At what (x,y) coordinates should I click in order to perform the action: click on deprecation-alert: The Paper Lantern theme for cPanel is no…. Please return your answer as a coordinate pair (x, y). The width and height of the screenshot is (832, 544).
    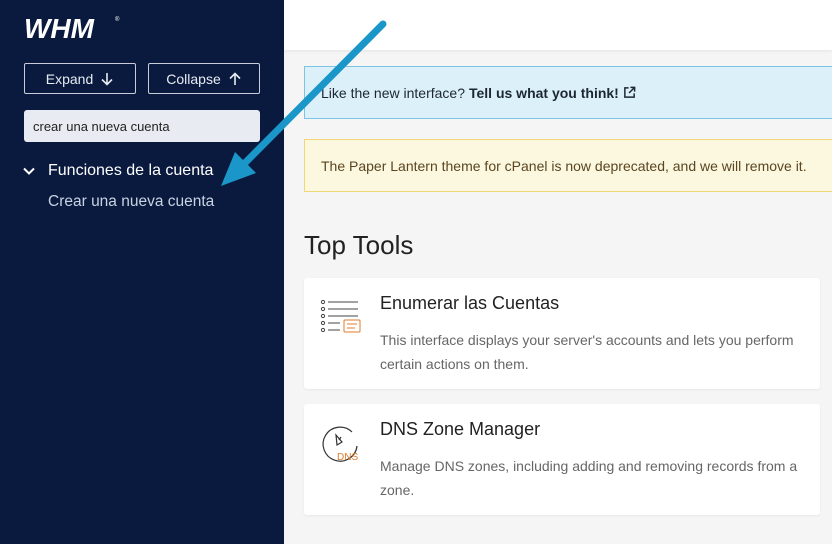
    Looking at the image, I should click on (568, 165).